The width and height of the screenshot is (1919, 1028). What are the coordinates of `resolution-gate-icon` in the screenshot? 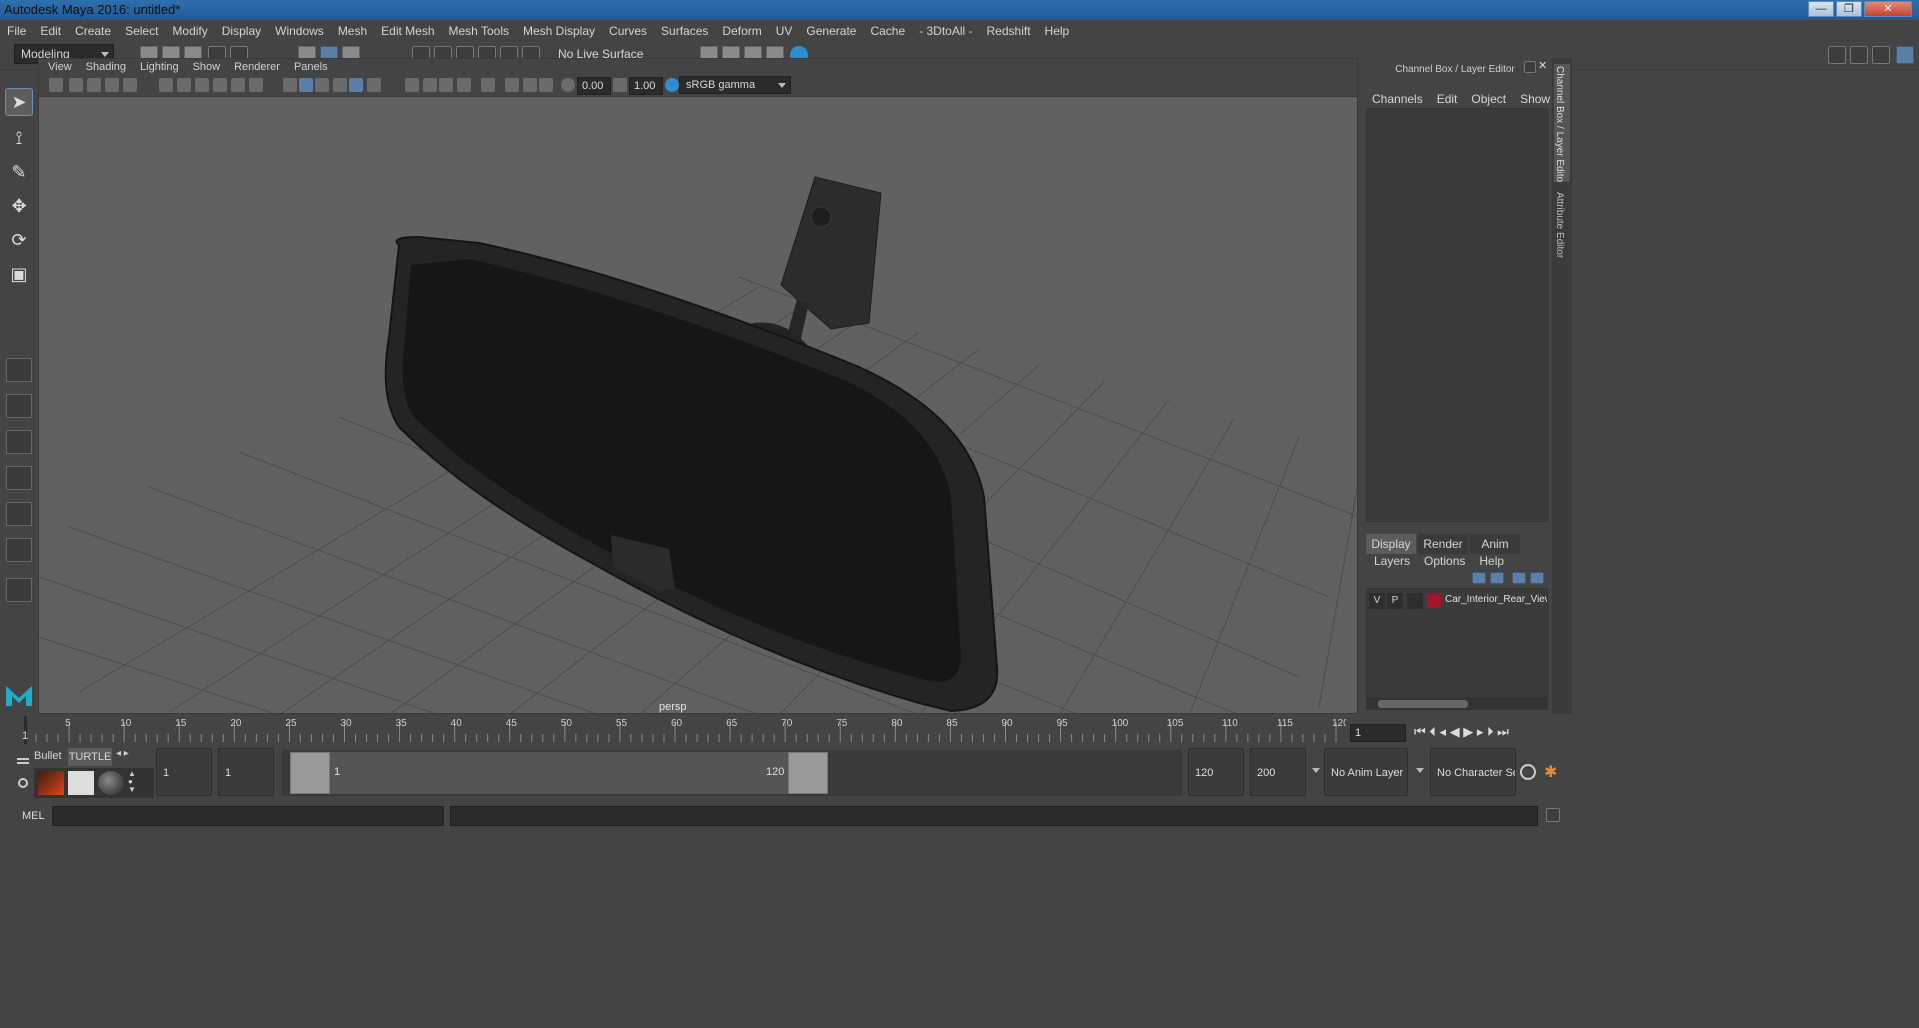 It's located at (202, 85).